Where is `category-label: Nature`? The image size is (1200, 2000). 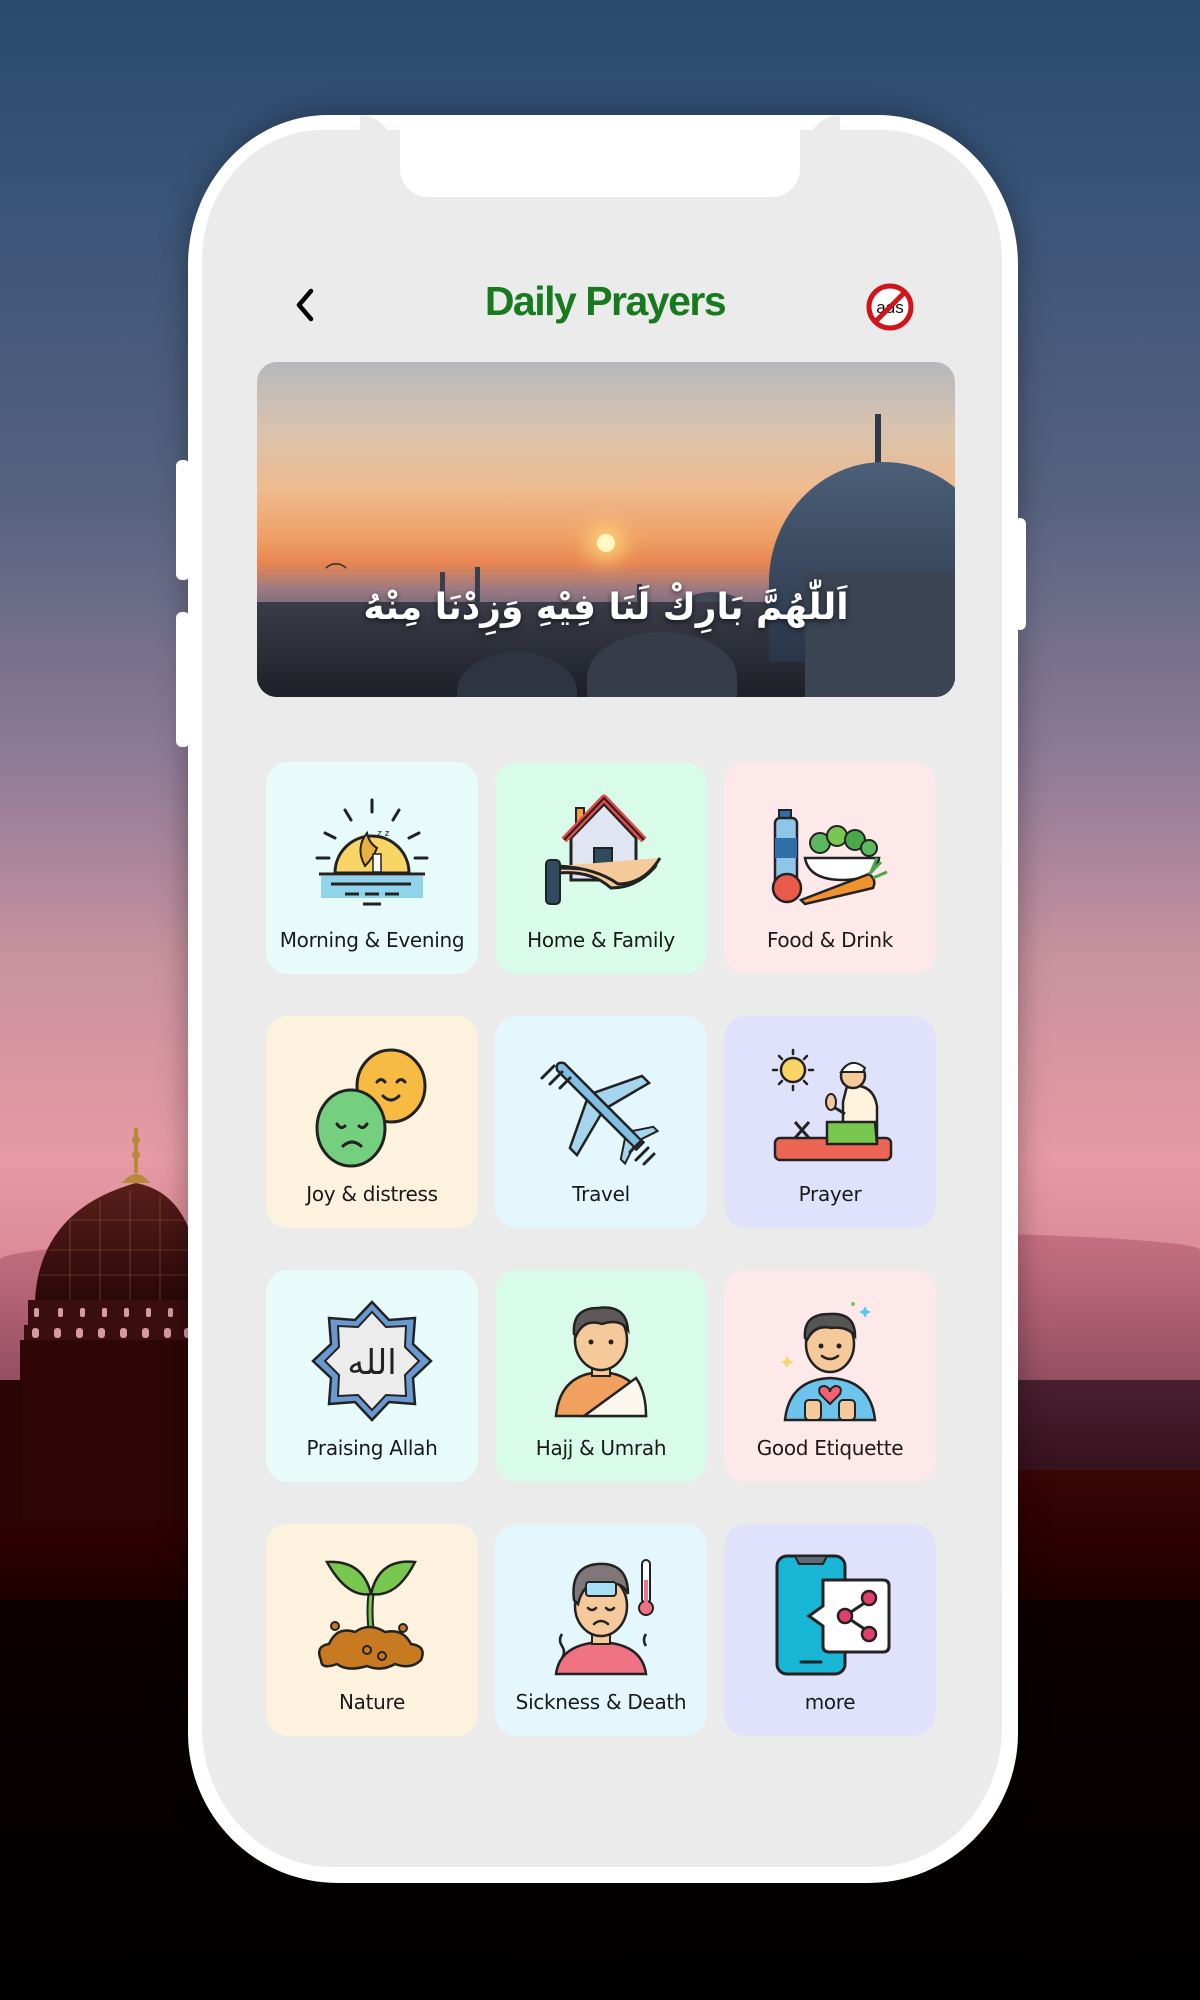 category-label: Nature is located at coordinates (372, 1702).